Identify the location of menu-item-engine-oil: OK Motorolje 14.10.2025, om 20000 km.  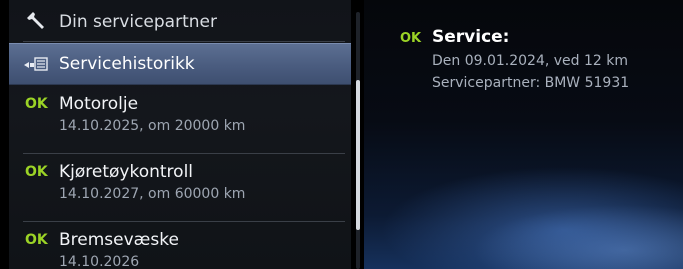
(180, 120).